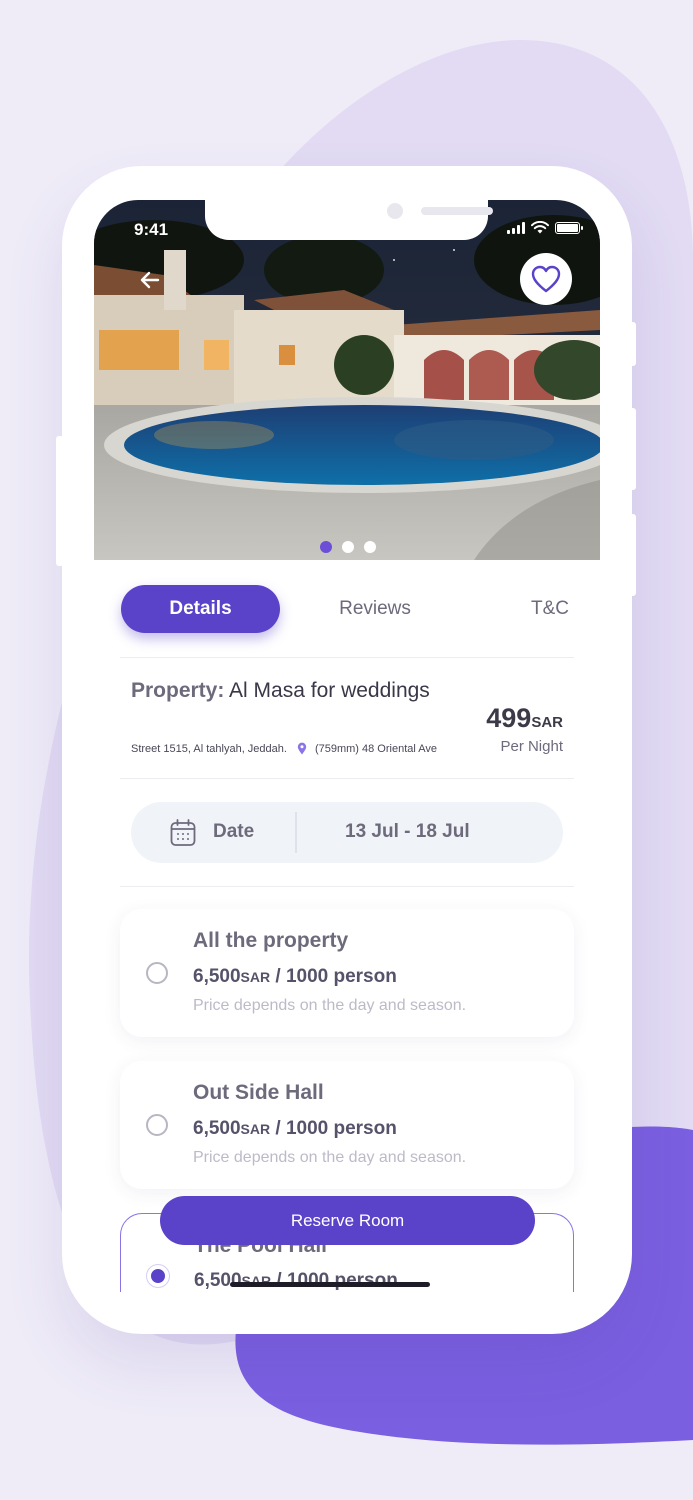 This screenshot has width=693, height=1500. I want to click on carousel-dot-active, so click(326, 547).